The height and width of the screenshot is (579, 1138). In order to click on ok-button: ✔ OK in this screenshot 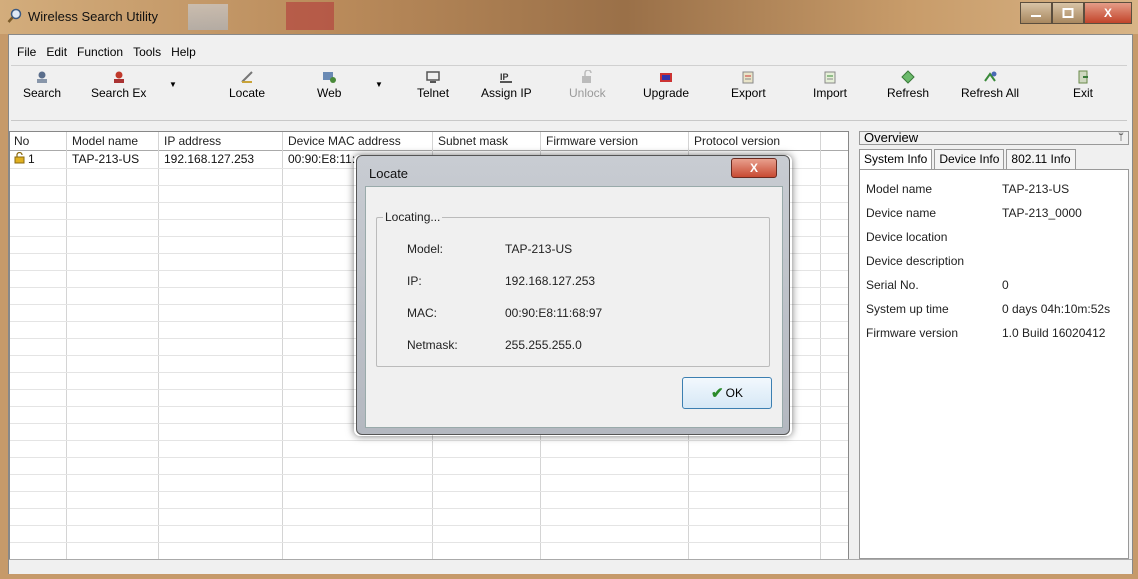, I will do `click(727, 393)`.